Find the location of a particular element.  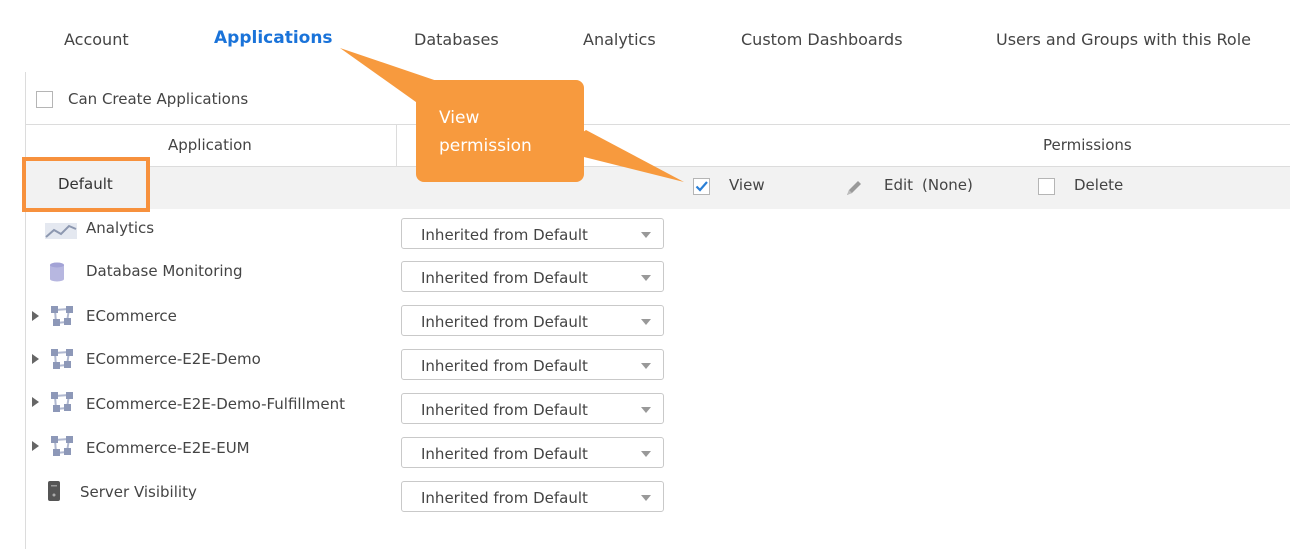

tooltip-pointers is located at coordinates (512, 115).